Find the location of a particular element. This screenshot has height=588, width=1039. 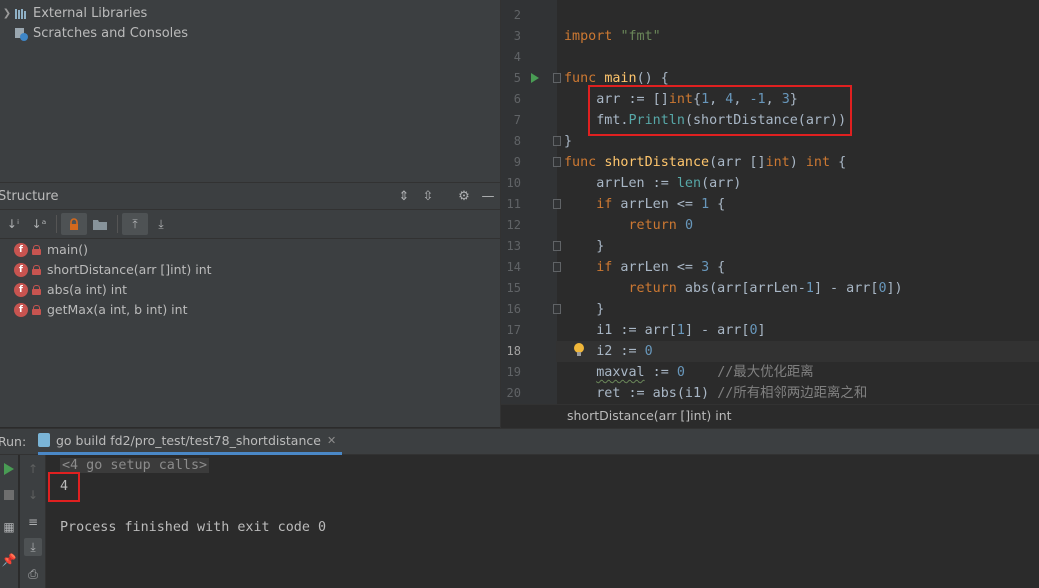

code-line: maxval := 0 //最大优化距离 is located at coordinates (705, 372).